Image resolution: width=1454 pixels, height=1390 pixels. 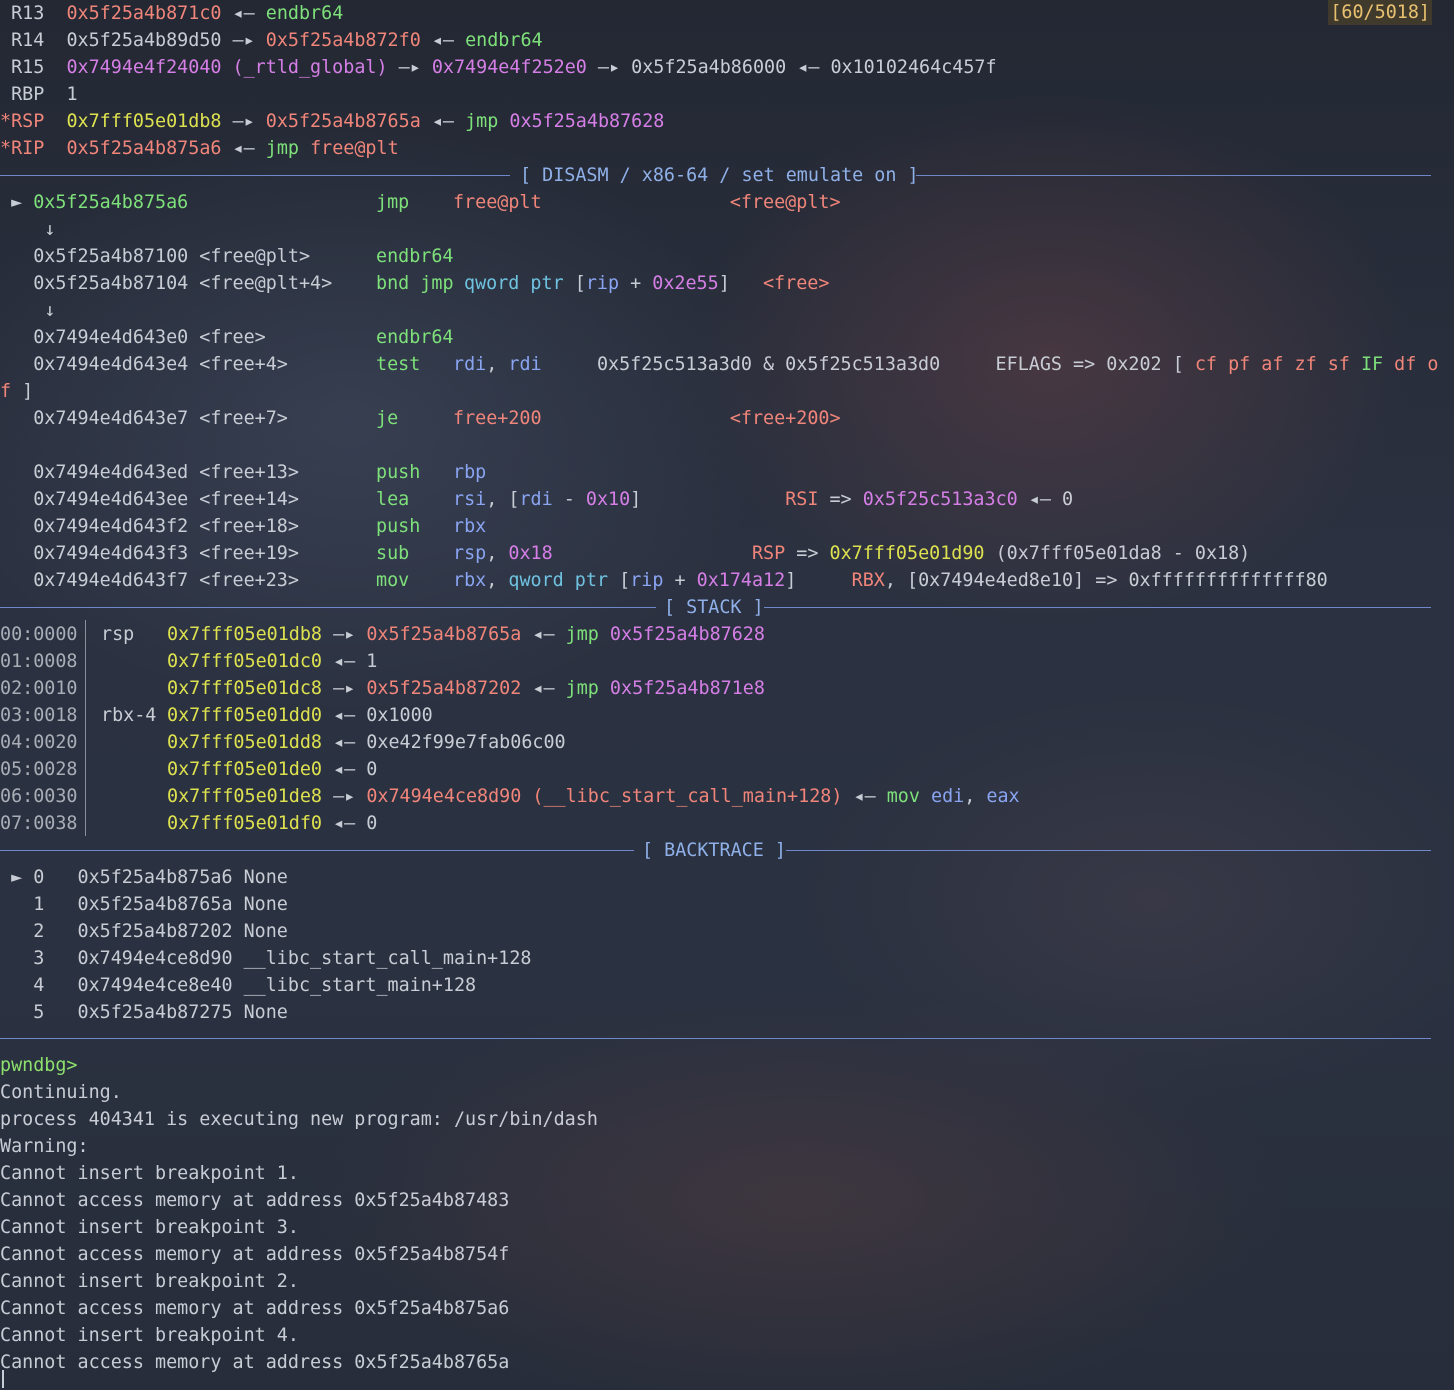 What do you see at coordinates (144, 931) in the screenshot?
I see `backtrace-frame: 2 0x5f25a4b87202 None` at bounding box center [144, 931].